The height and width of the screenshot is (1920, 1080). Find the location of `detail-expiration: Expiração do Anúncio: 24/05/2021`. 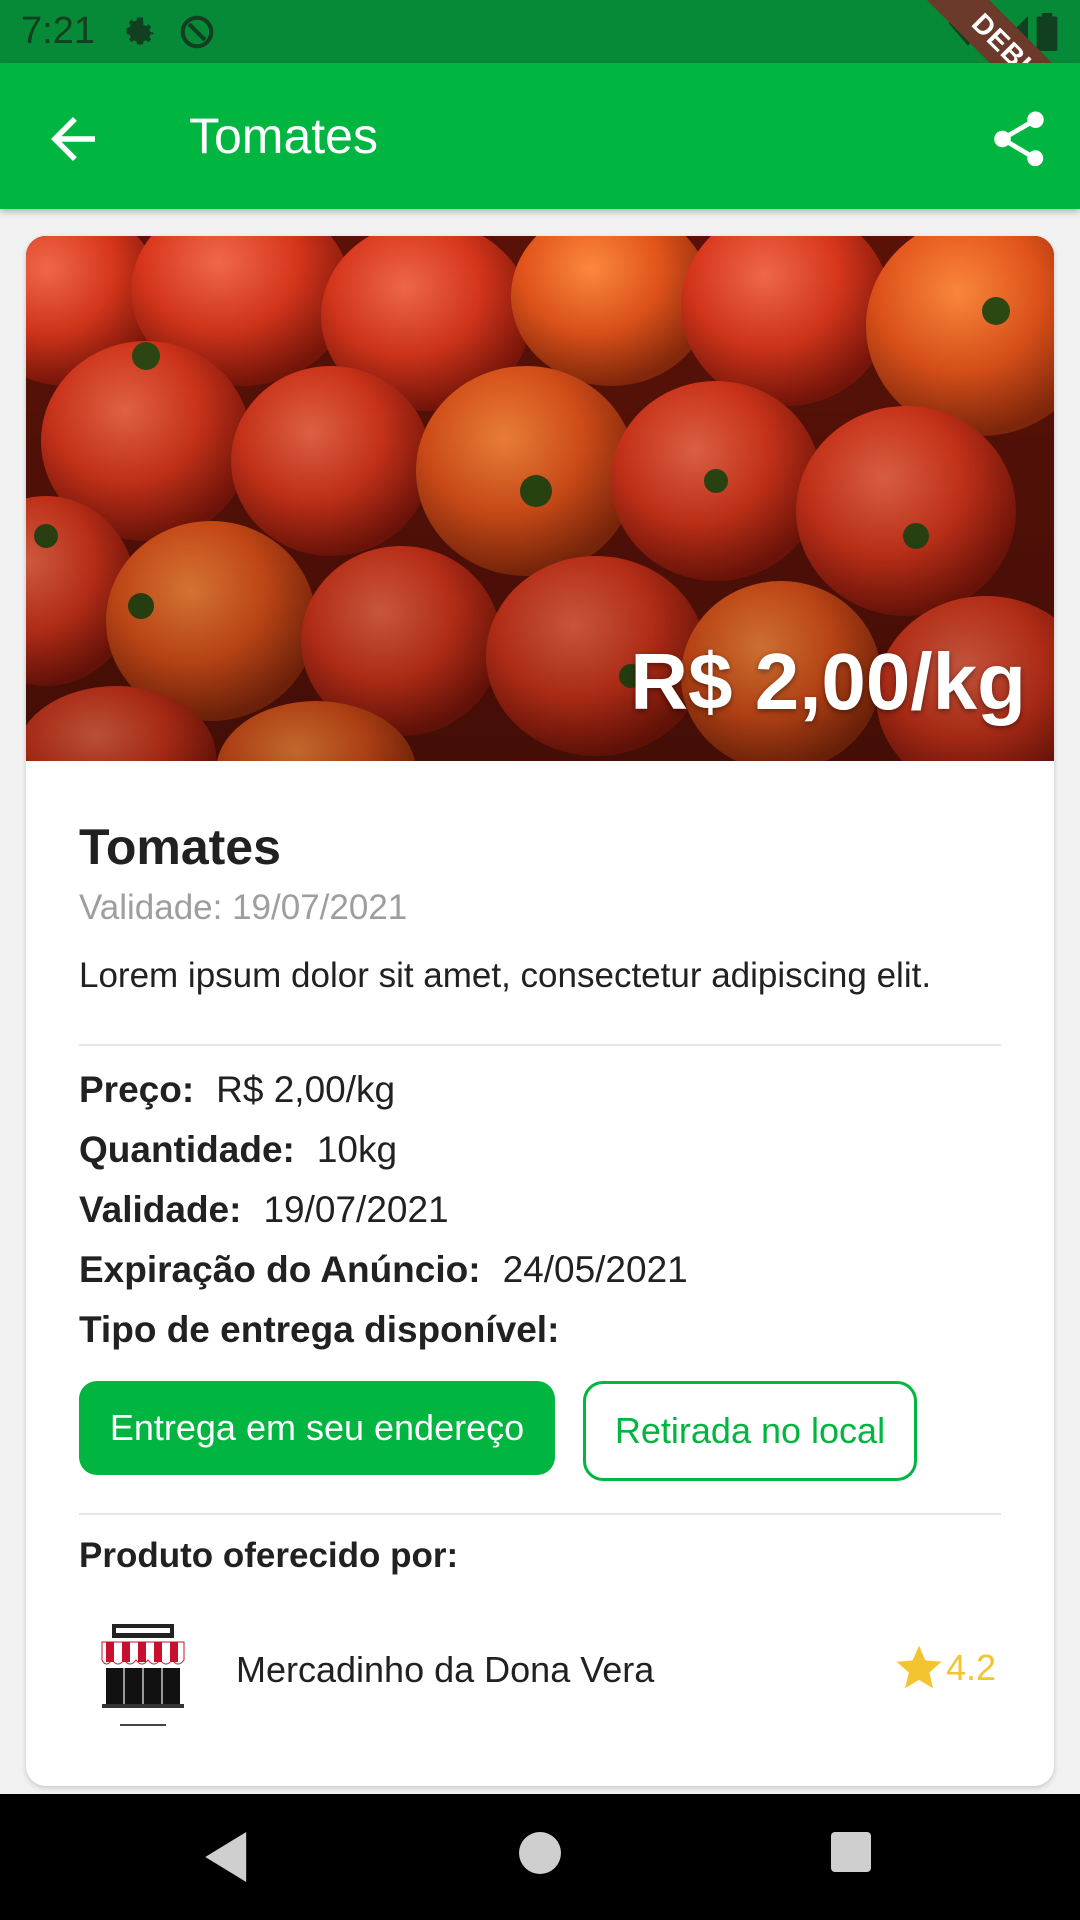

detail-expiration: Expiração do Anúncio: 24/05/2021 is located at coordinates (383, 1270).